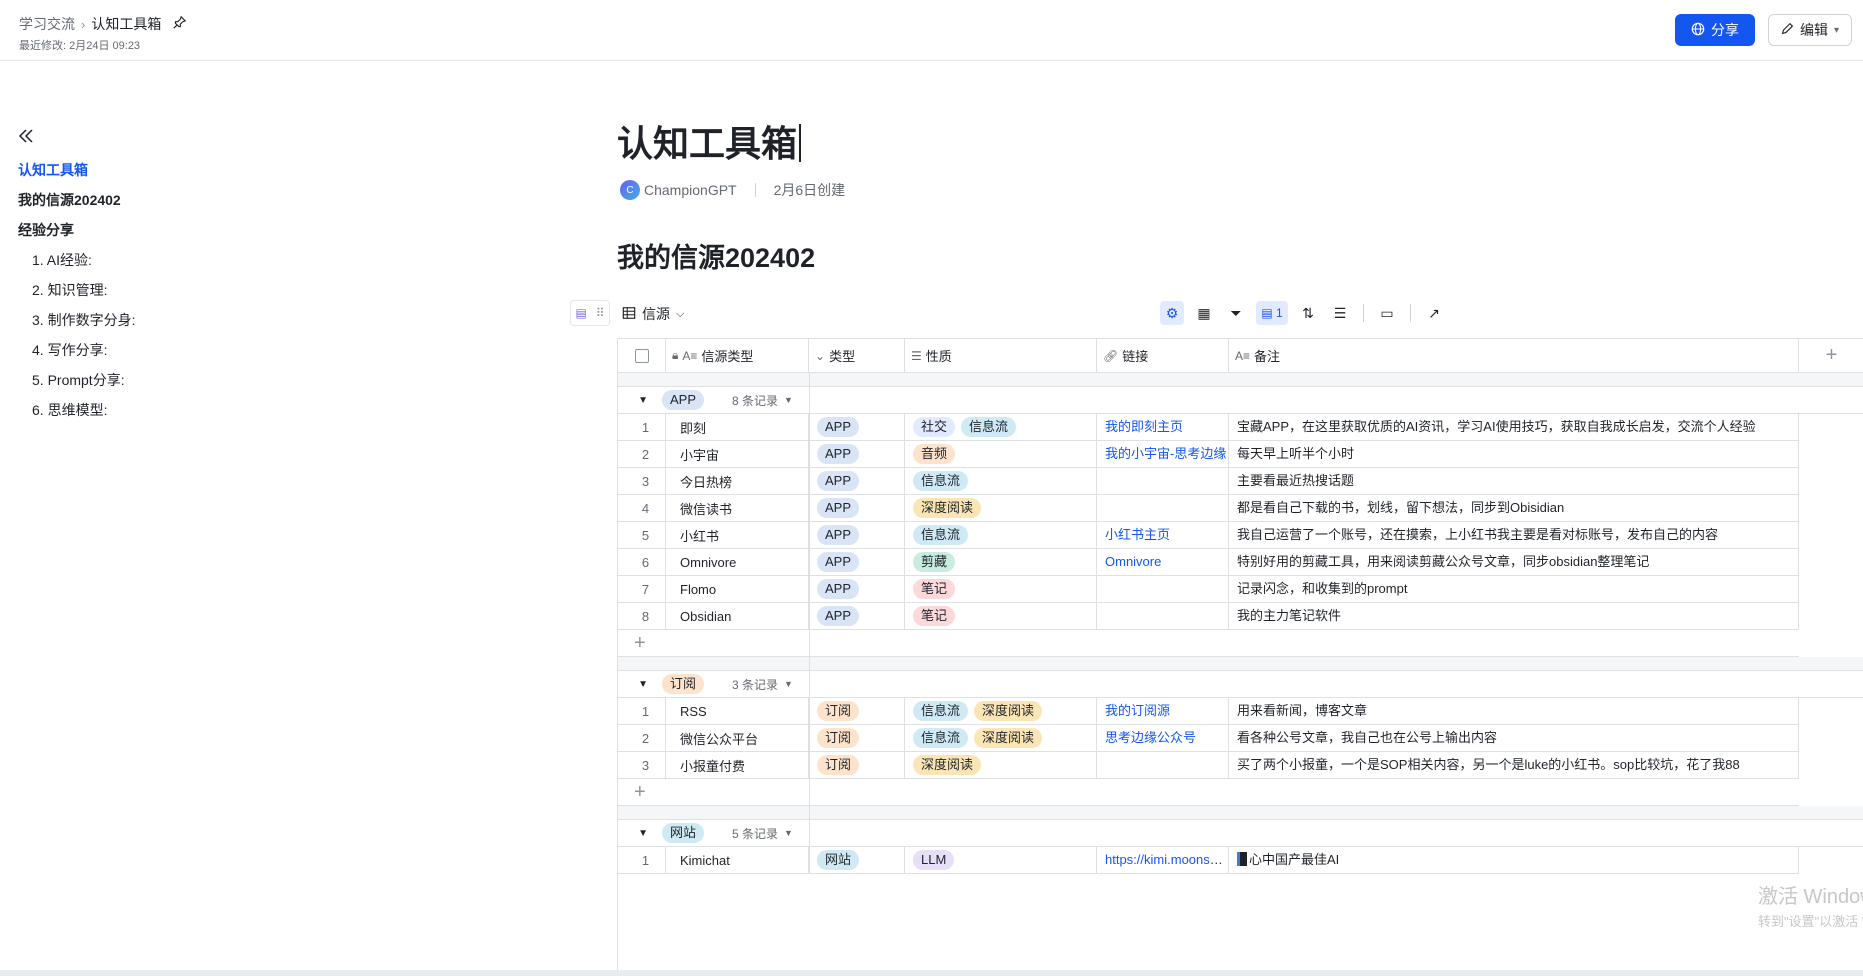 The height and width of the screenshot is (976, 1863). What do you see at coordinates (1240, 400) in the screenshot?
I see `group-header: ▼ APP 8 条记录 ▼` at bounding box center [1240, 400].